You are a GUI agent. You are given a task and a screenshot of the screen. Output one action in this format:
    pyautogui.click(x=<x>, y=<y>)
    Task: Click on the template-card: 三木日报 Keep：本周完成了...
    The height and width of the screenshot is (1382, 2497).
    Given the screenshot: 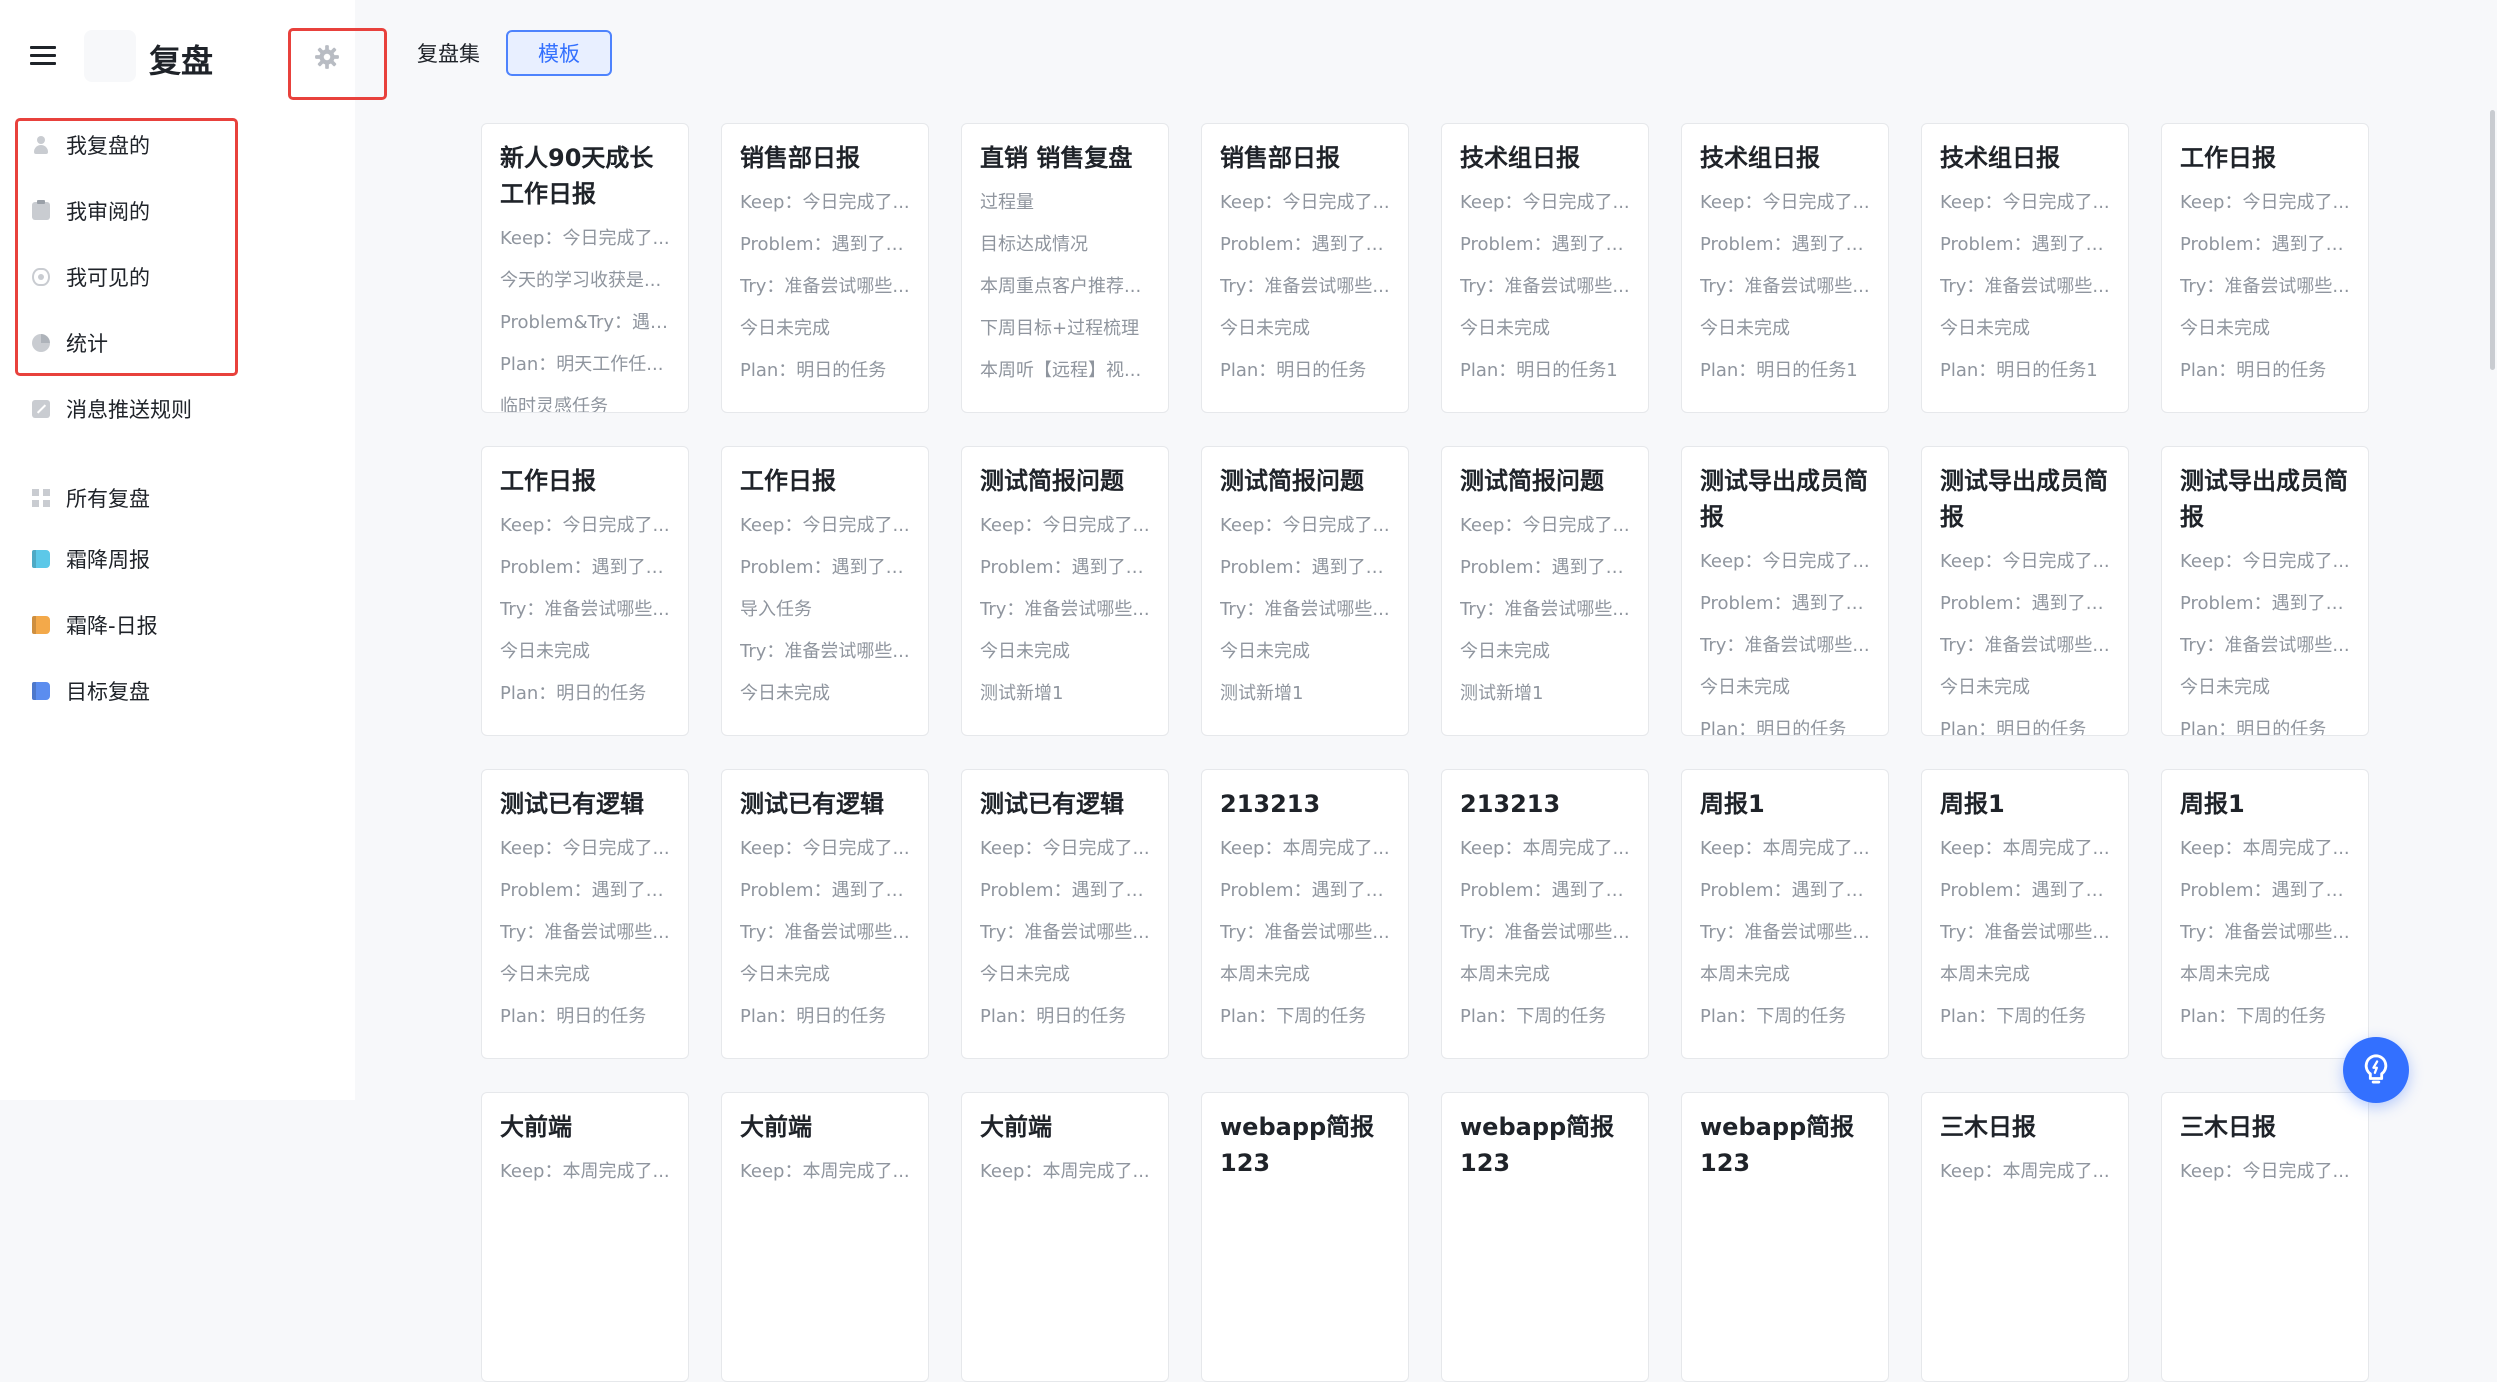 What is the action you would take?
    pyautogui.click(x=2025, y=1237)
    